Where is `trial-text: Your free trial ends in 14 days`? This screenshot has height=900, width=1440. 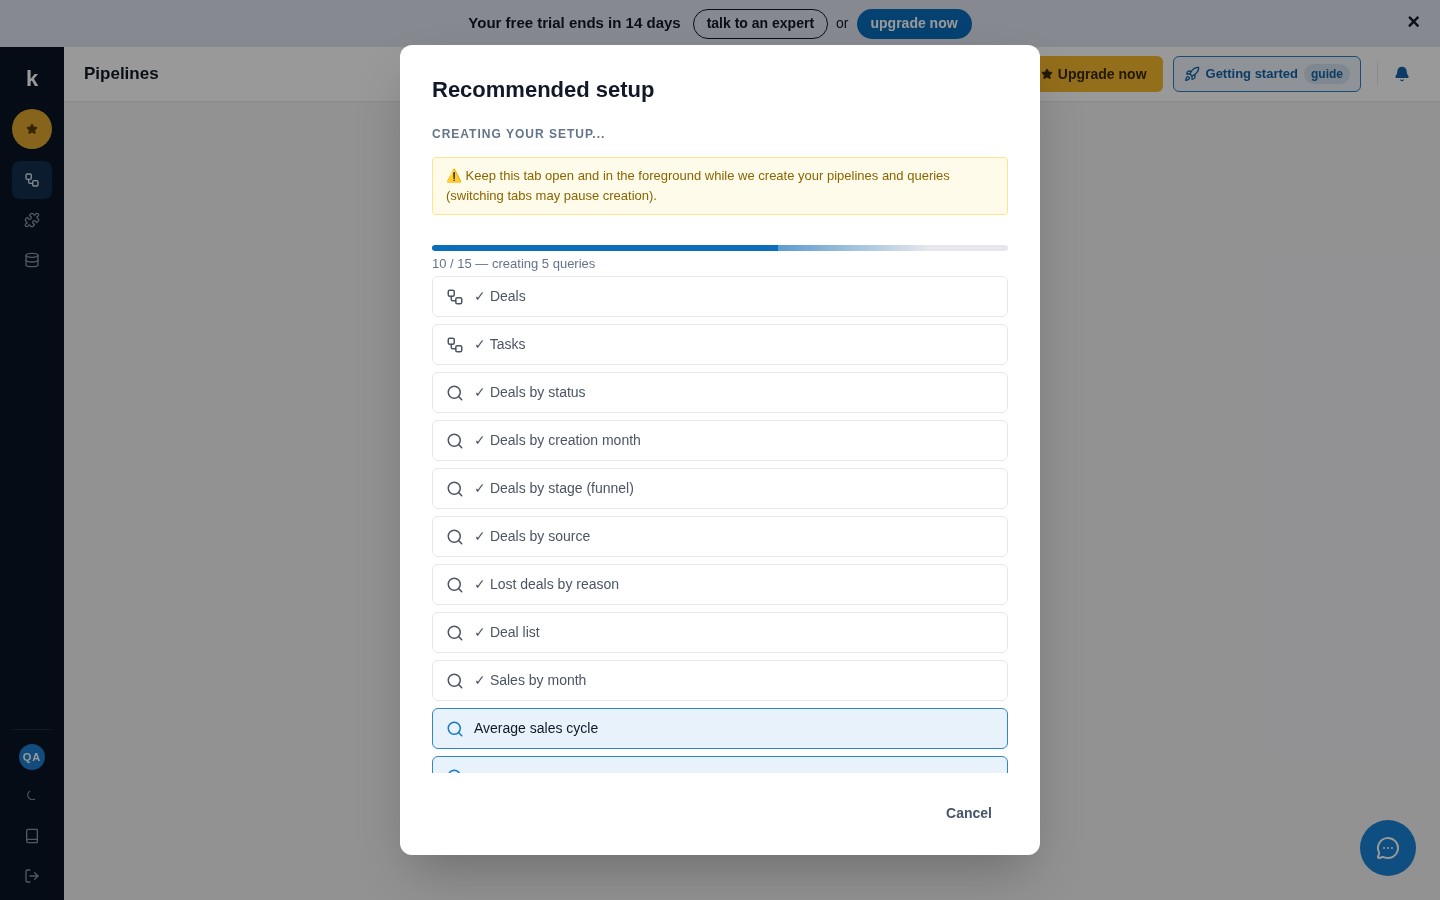
trial-text: Your free trial ends in 14 days is located at coordinates (574, 23).